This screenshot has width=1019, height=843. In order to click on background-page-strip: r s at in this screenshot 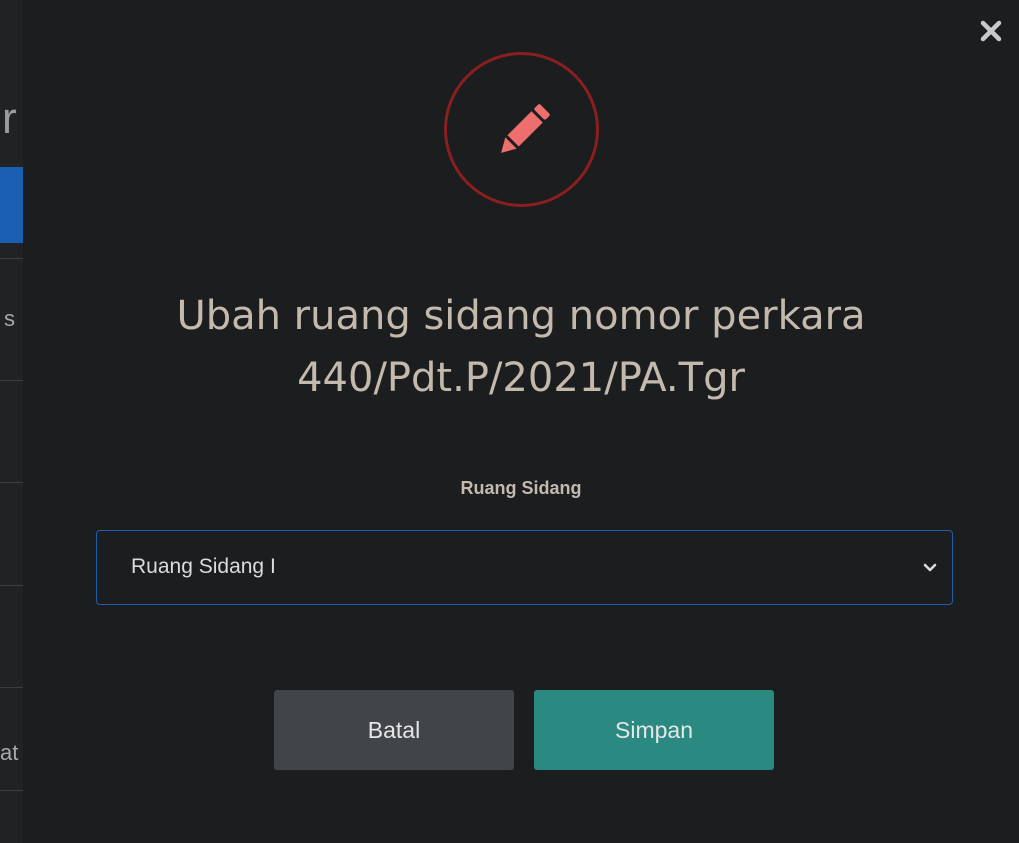, I will do `click(11, 421)`.